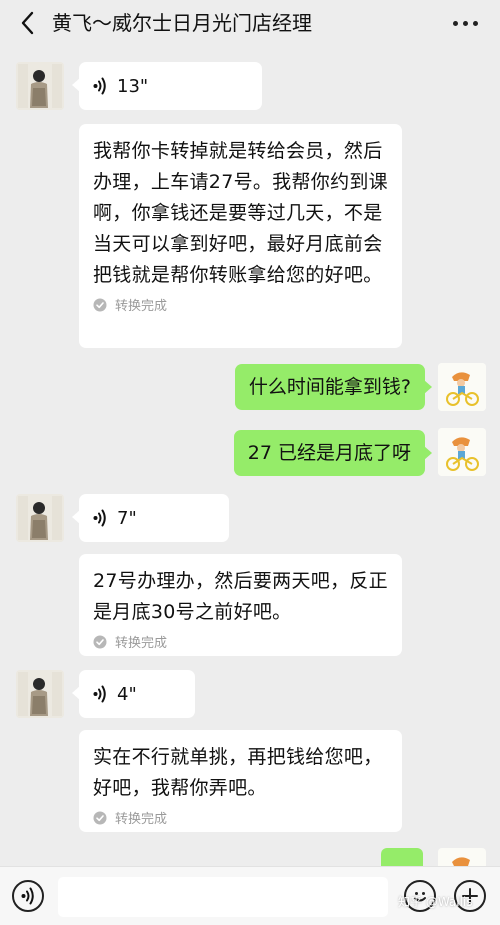 The image size is (500, 925). I want to click on chat-title: 黄飞～威尔士日月光门店经理, so click(182, 23).